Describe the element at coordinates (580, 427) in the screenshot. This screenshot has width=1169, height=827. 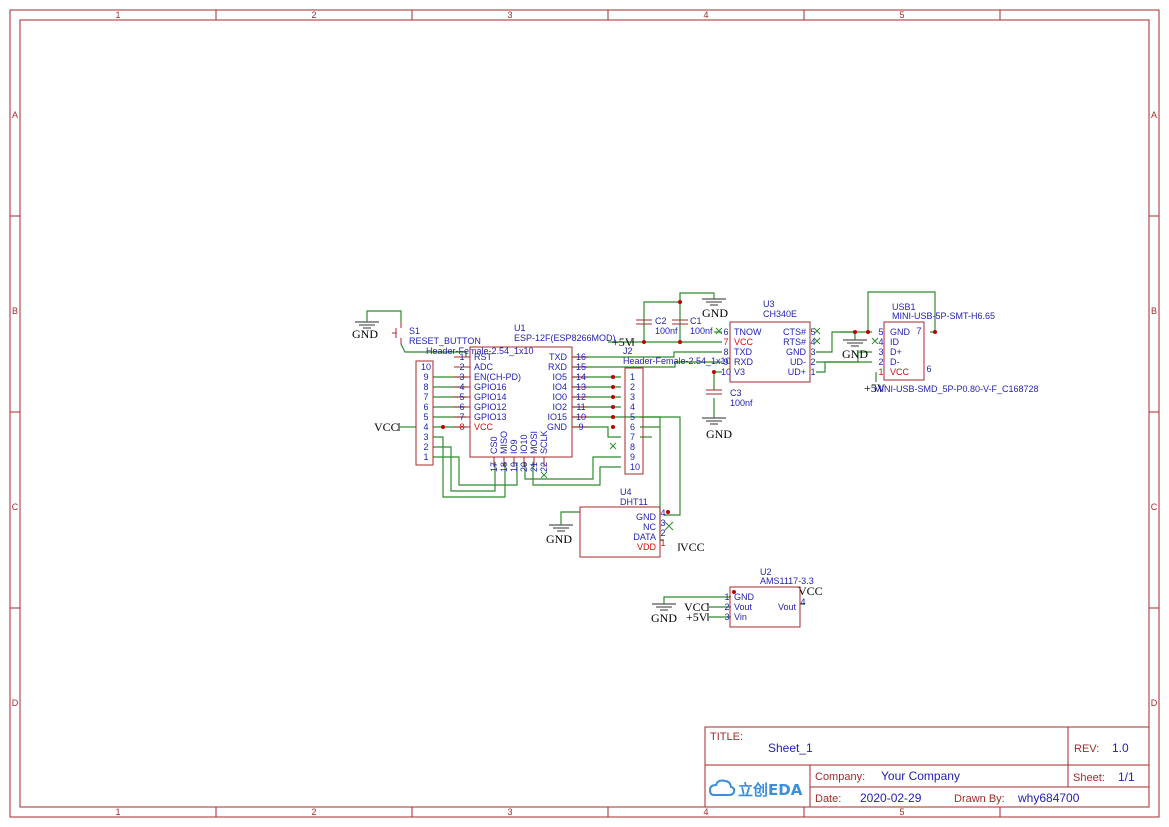
I see `u1-pin-number: 9` at that location.